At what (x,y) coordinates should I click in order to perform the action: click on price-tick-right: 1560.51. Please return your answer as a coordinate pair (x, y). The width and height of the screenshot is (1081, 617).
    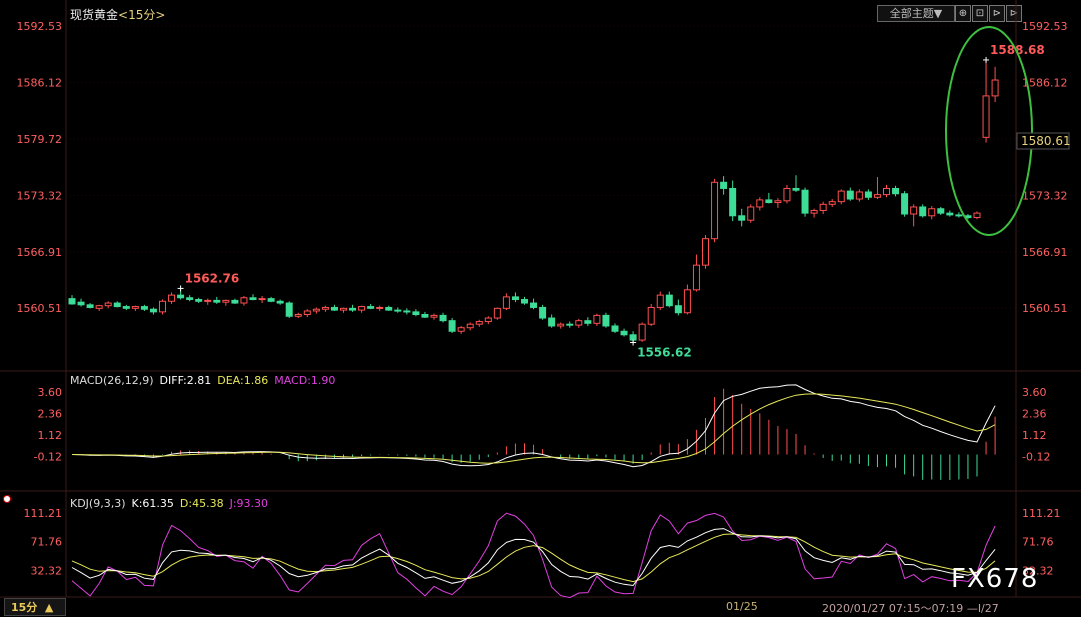
    Looking at the image, I should click on (1045, 308).